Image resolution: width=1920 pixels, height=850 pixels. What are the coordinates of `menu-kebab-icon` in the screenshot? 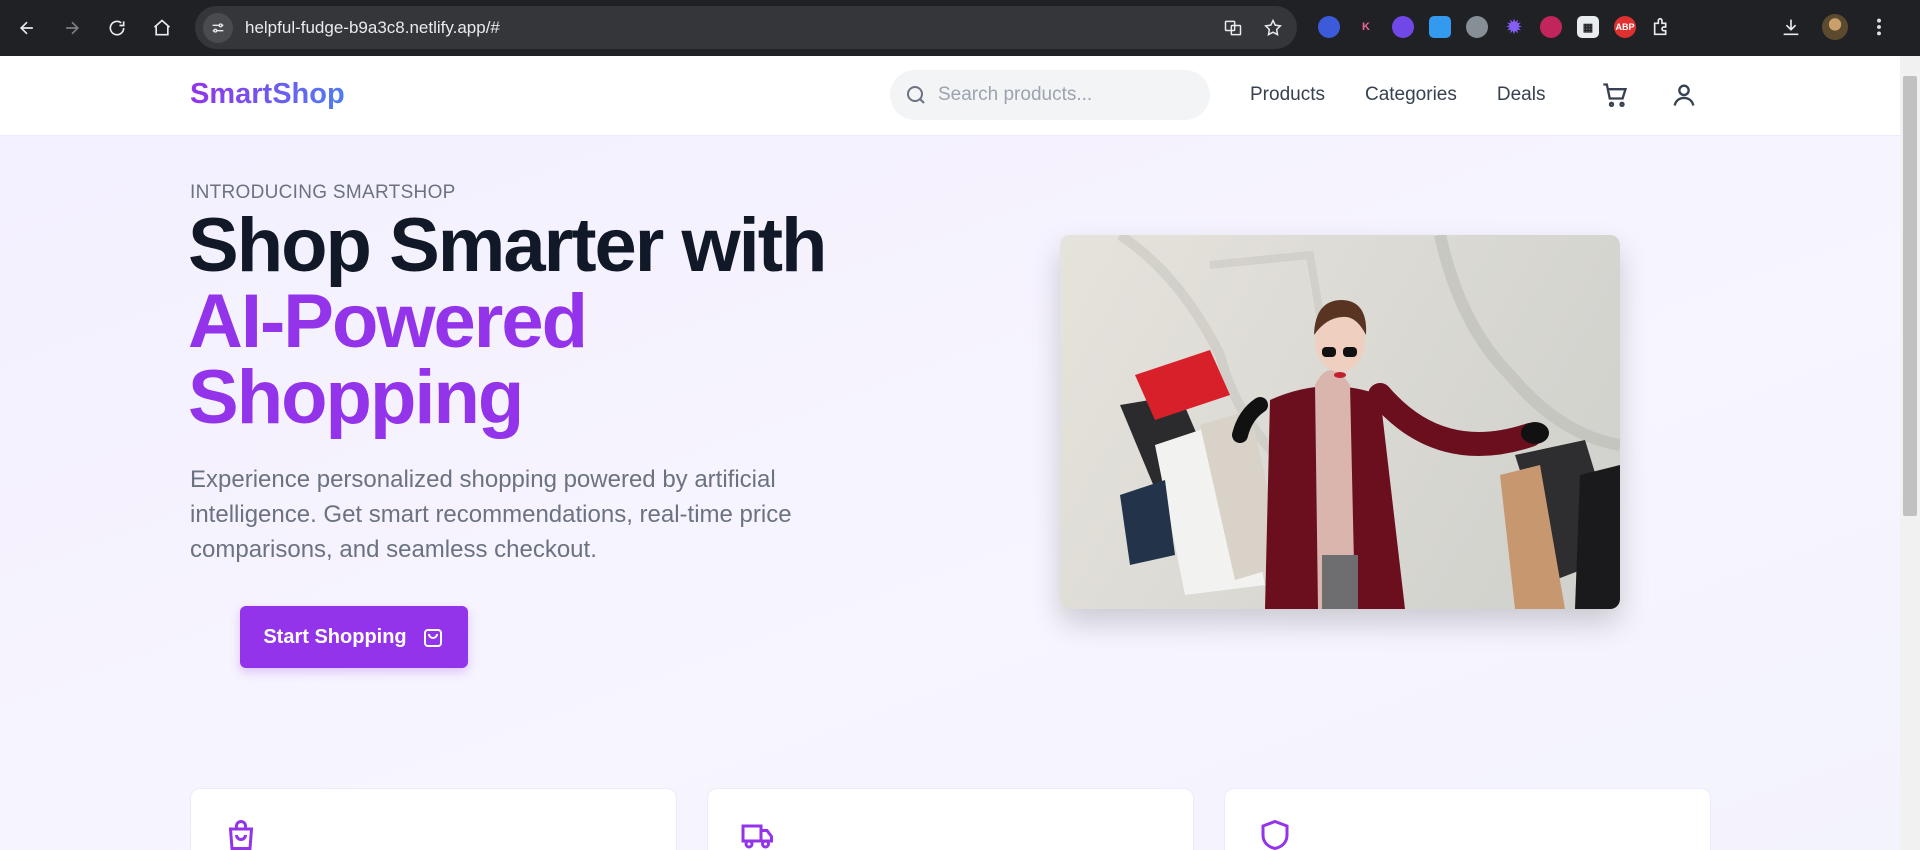 It's located at (1879, 27).